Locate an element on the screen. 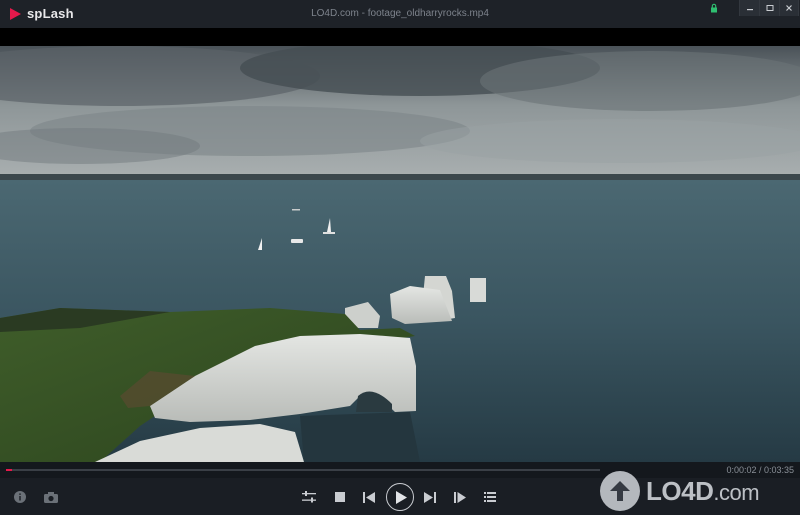  info-icon is located at coordinates (20, 497).